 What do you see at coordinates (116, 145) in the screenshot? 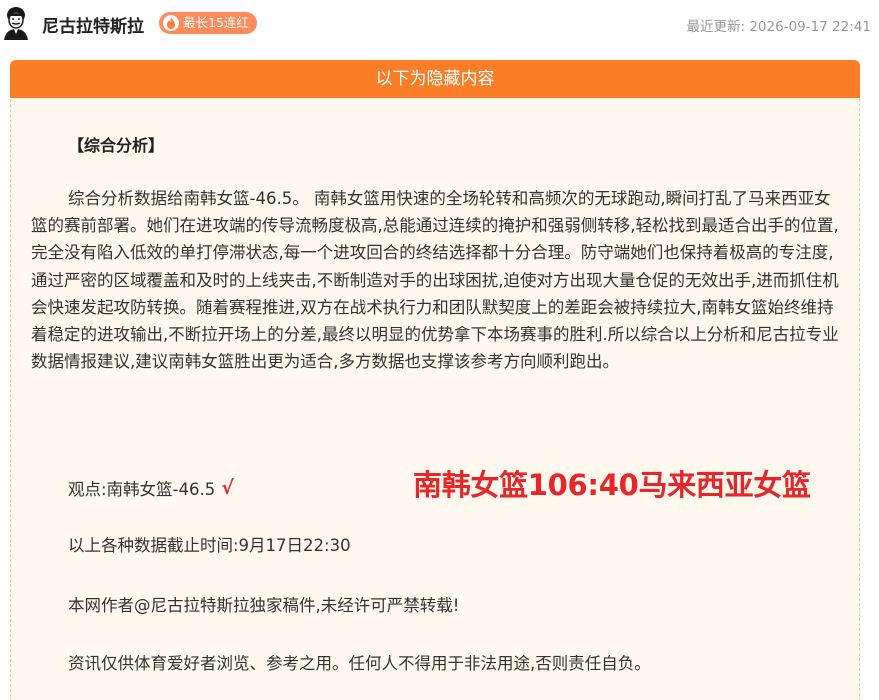
I see `section-title: 【综合分析】` at bounding box center [116, 145].